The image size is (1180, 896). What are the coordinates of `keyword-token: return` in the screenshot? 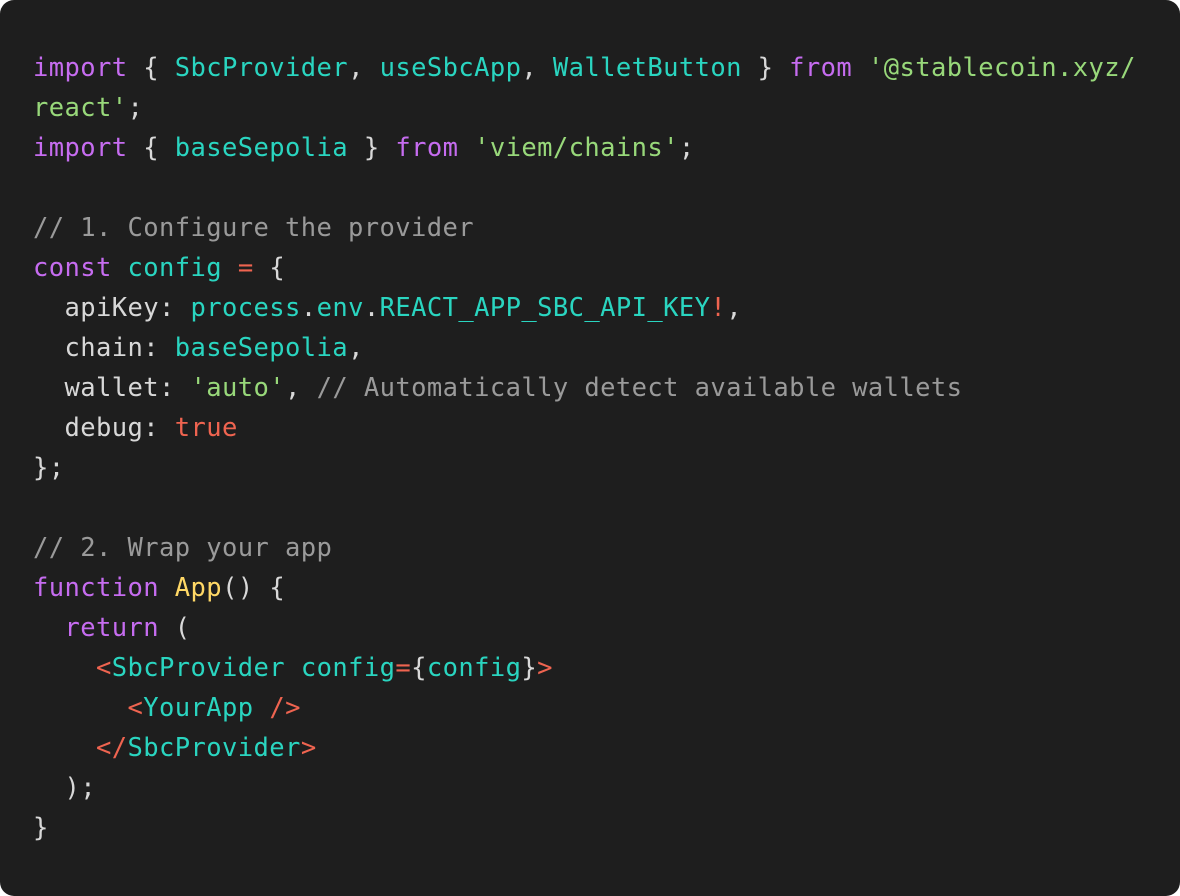 It's located at (112, 628).